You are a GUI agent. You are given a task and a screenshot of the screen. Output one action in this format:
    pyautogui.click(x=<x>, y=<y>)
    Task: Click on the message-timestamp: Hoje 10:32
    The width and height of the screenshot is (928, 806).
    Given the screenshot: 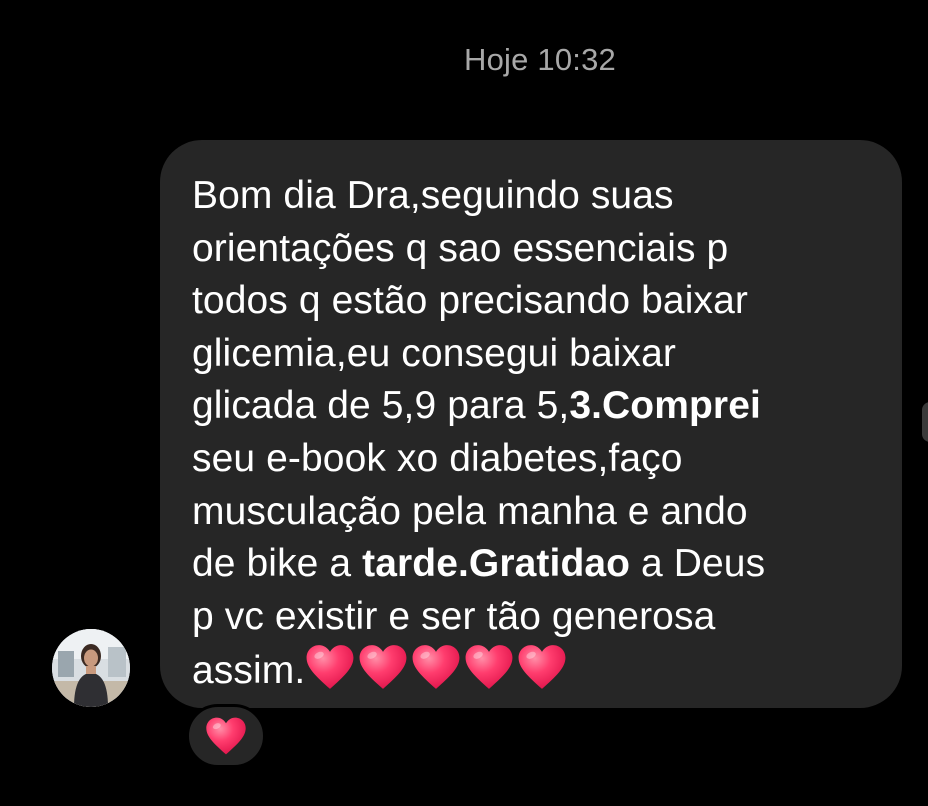 What is the action you would take?
    pyautogui.click(x=540, y=59)
    